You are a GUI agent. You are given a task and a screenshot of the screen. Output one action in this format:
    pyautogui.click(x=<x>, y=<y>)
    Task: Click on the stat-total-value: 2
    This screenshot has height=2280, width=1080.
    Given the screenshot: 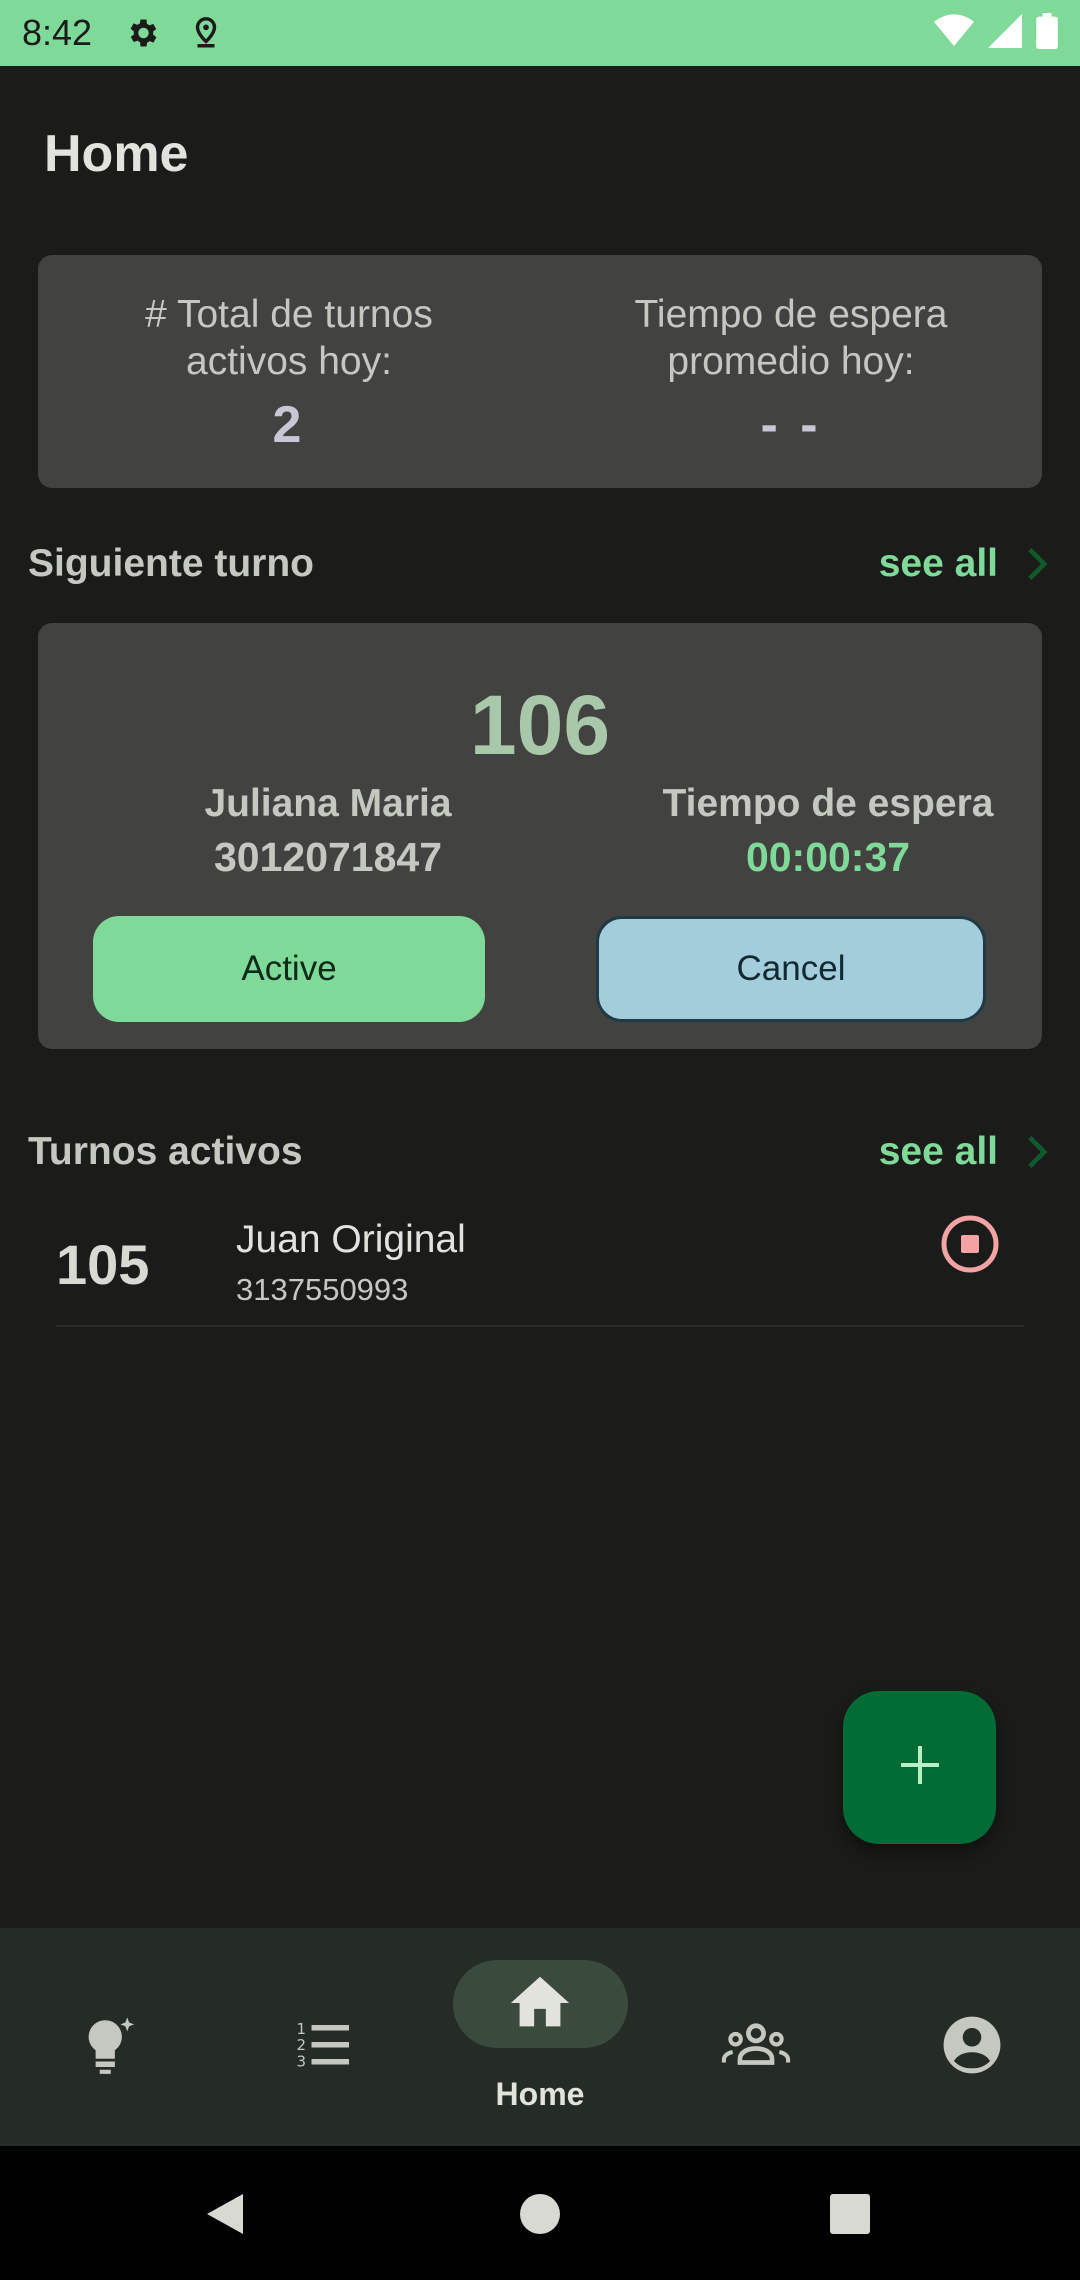 What is the action you would take?
    pyautogui.click(x=289, y=425)
    